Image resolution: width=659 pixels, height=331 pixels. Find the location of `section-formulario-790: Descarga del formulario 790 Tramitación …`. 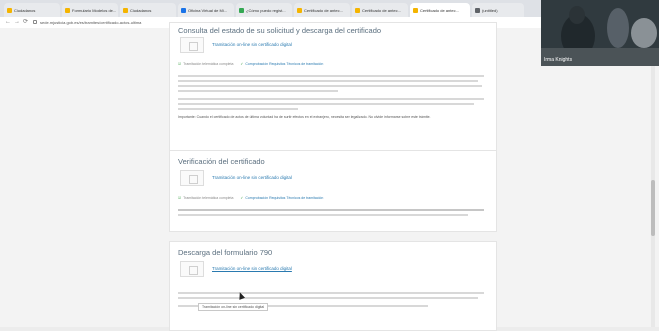

section-formulario-790: Descarga del formulario 790 Tramitación … is located at coordinates (333, 286).